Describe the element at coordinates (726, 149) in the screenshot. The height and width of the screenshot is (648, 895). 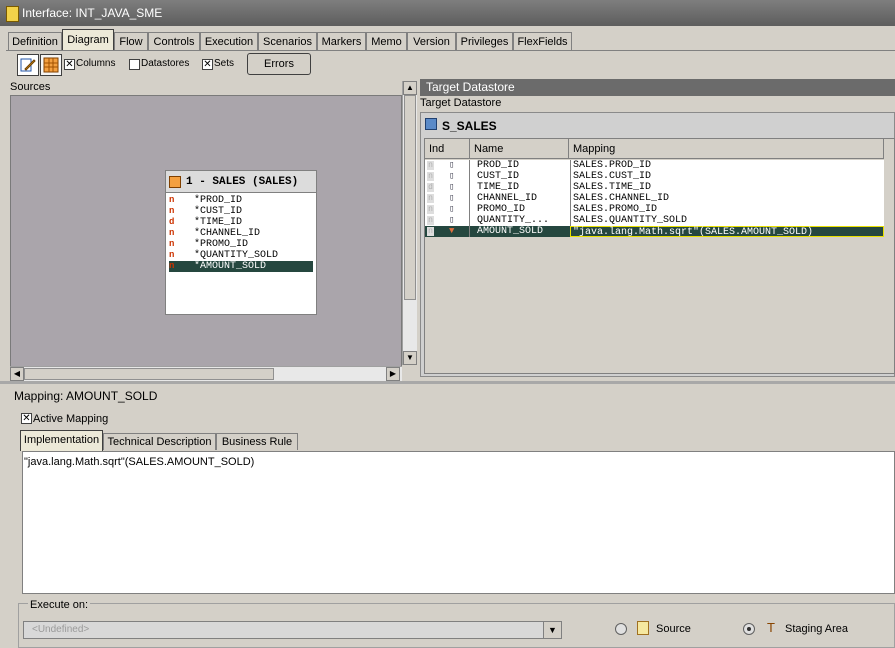
I see `column-header-mapping: Mapping` at that location.